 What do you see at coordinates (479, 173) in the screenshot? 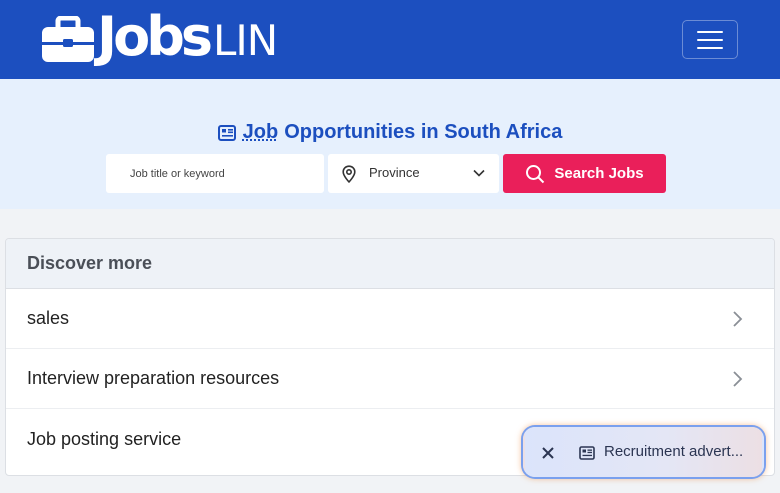
I see `chevron-down-icon` at bounding box center [479, 173].